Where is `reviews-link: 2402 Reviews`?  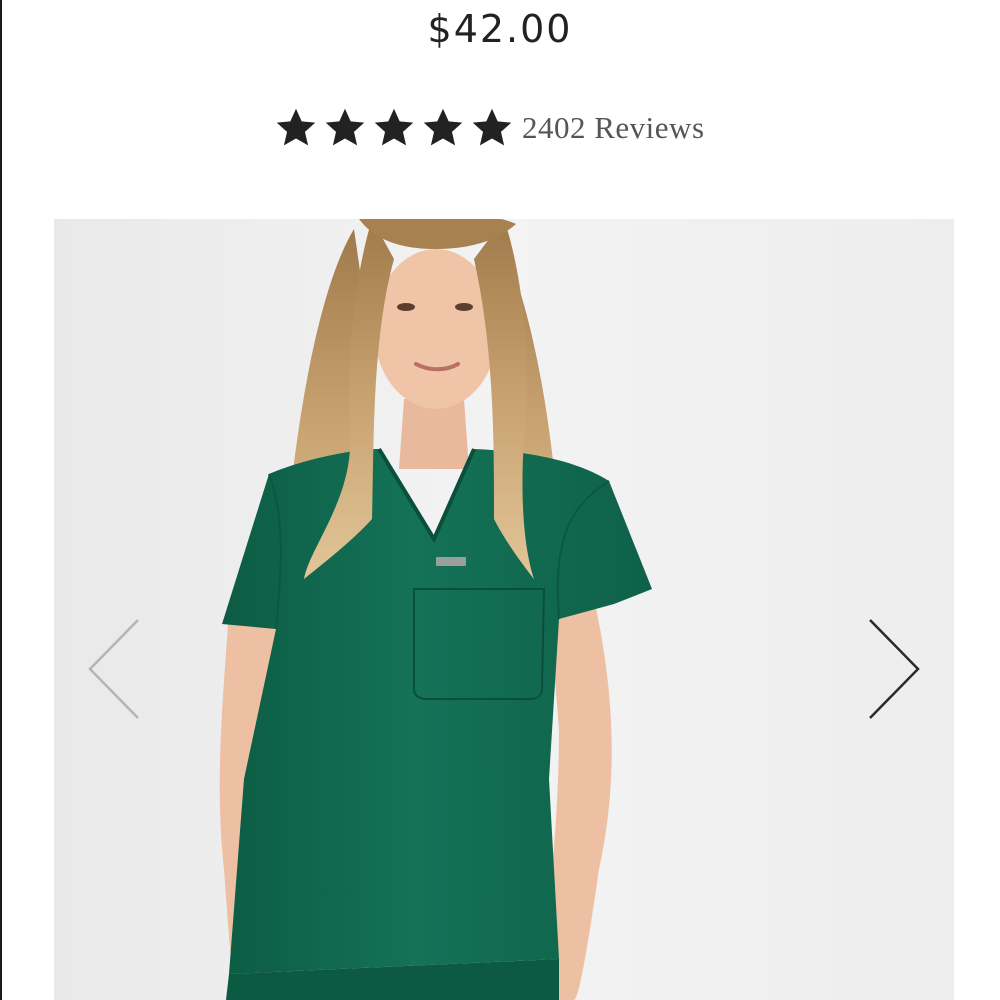
reviews-link: 2402 Reviews is located at coordinates (613, 128).